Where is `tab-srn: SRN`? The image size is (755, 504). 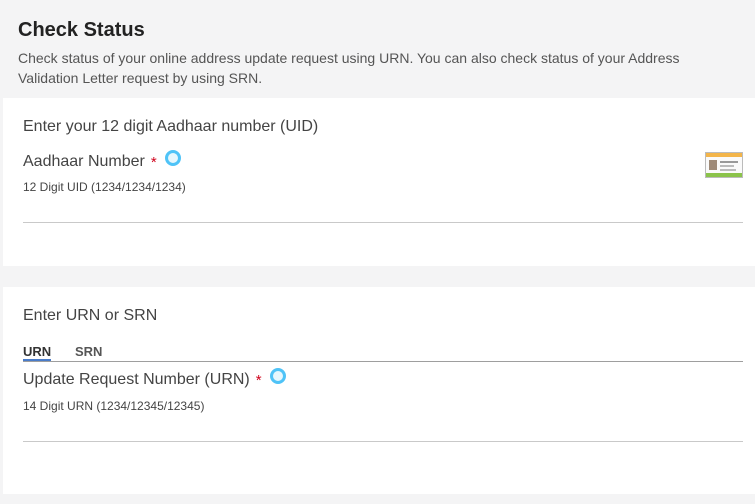
tab-srn: SRN is located at coordinates (88, 351).